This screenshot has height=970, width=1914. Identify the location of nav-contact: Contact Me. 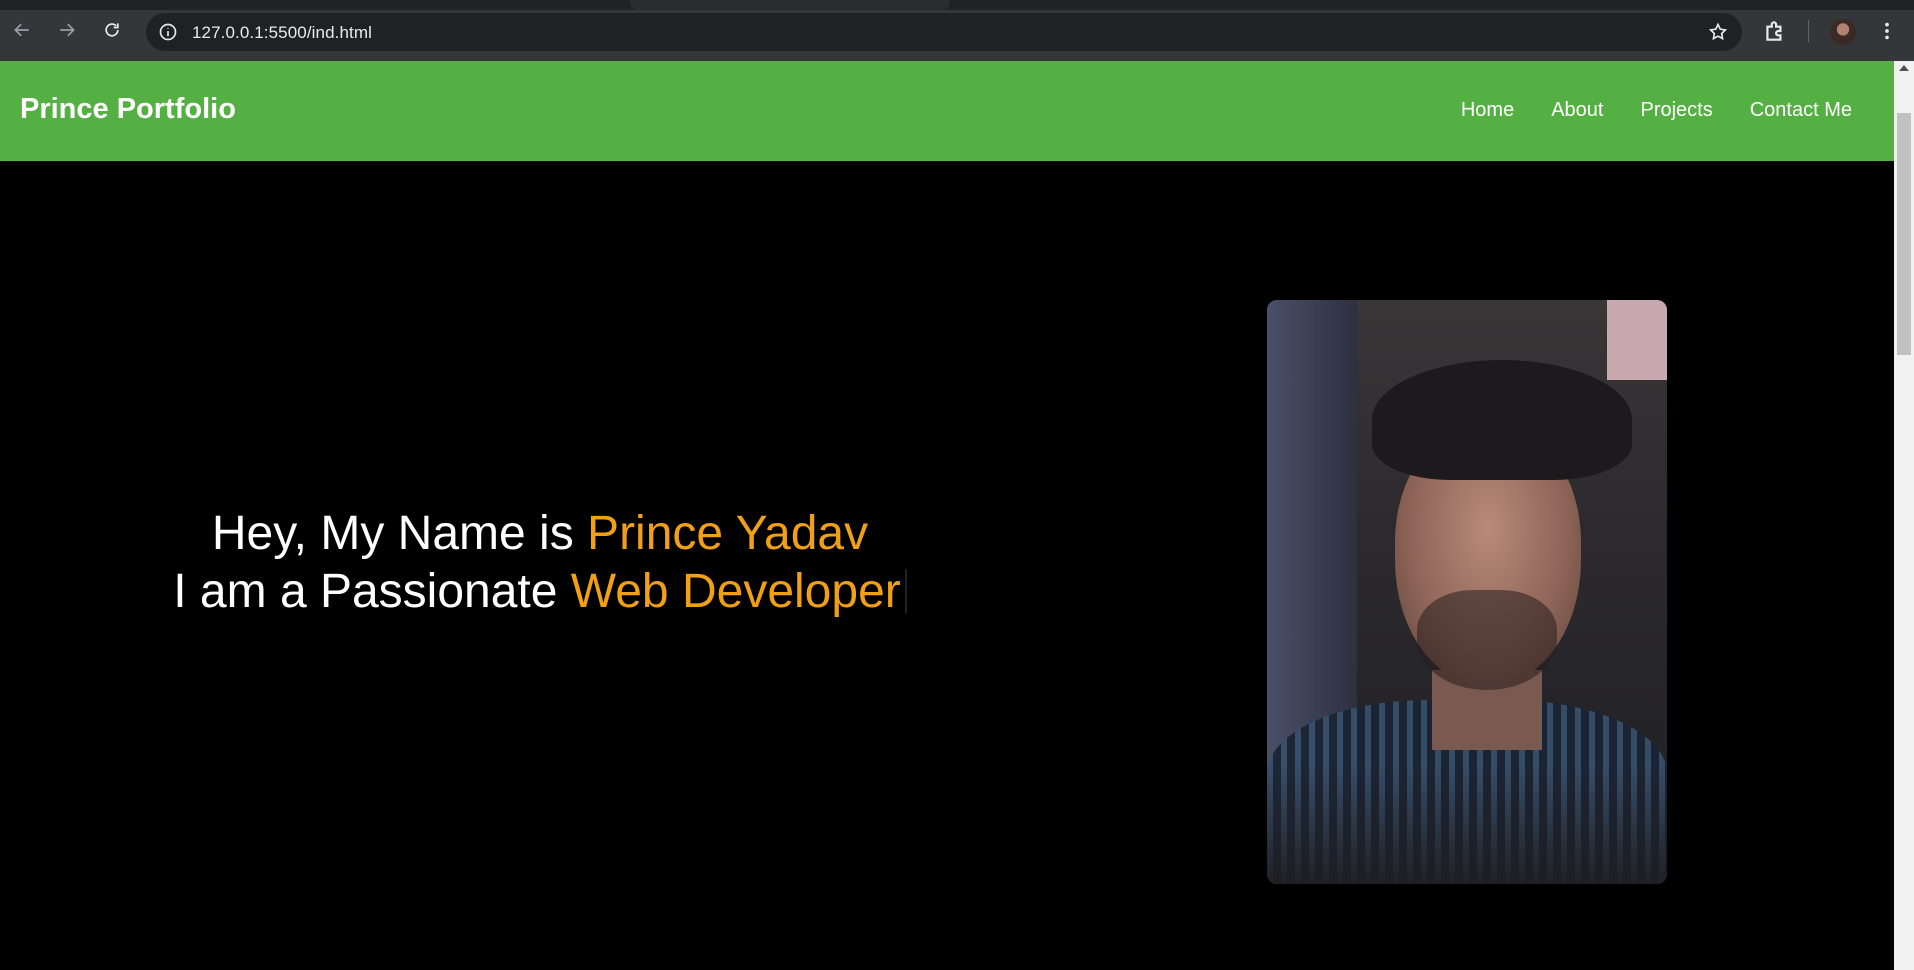
(1801, 110).